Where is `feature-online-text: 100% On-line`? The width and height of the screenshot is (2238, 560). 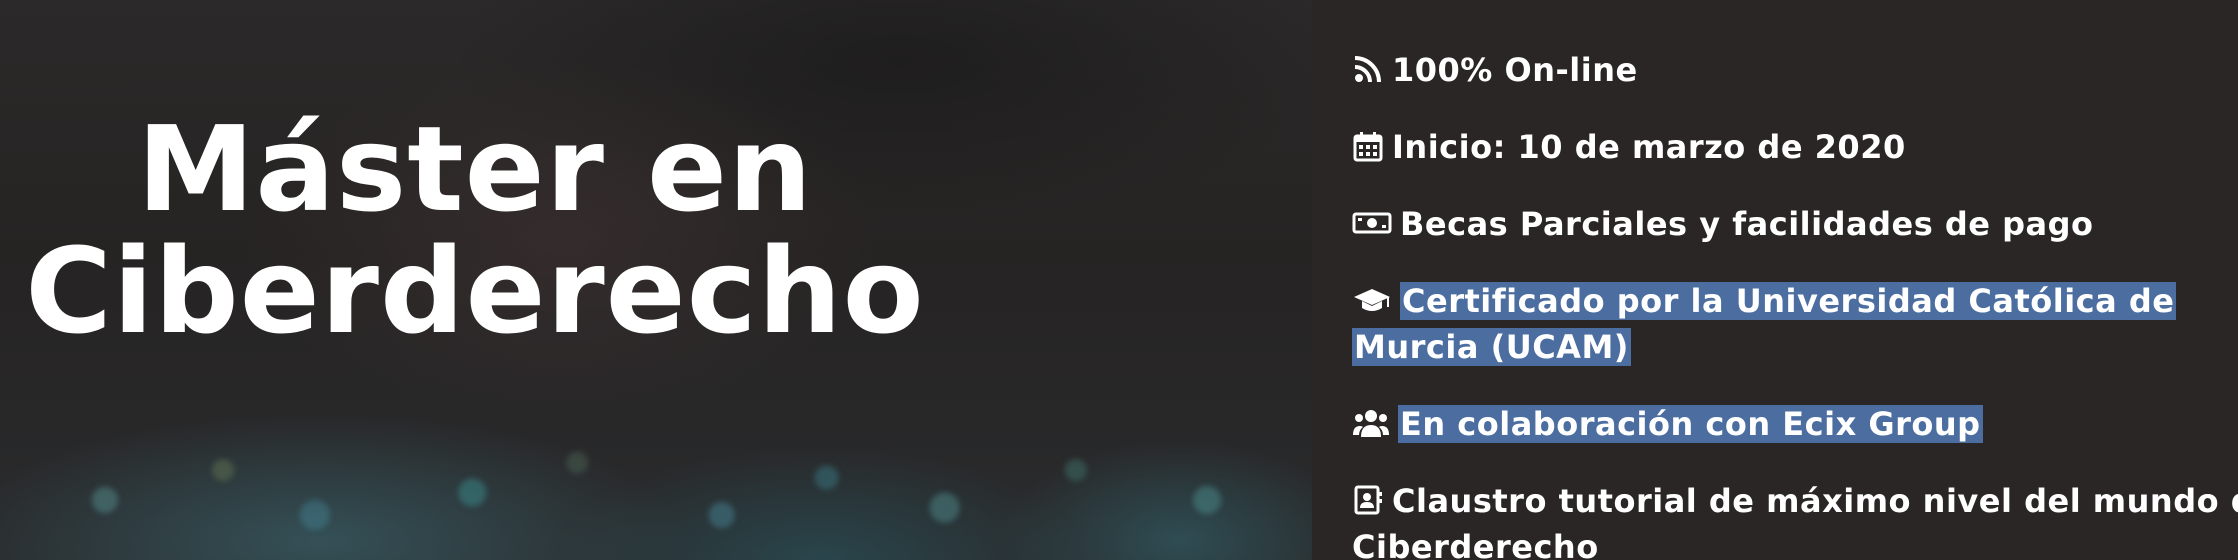 feature-online-text: 100% On-line is located at coordinates (1515, 70).